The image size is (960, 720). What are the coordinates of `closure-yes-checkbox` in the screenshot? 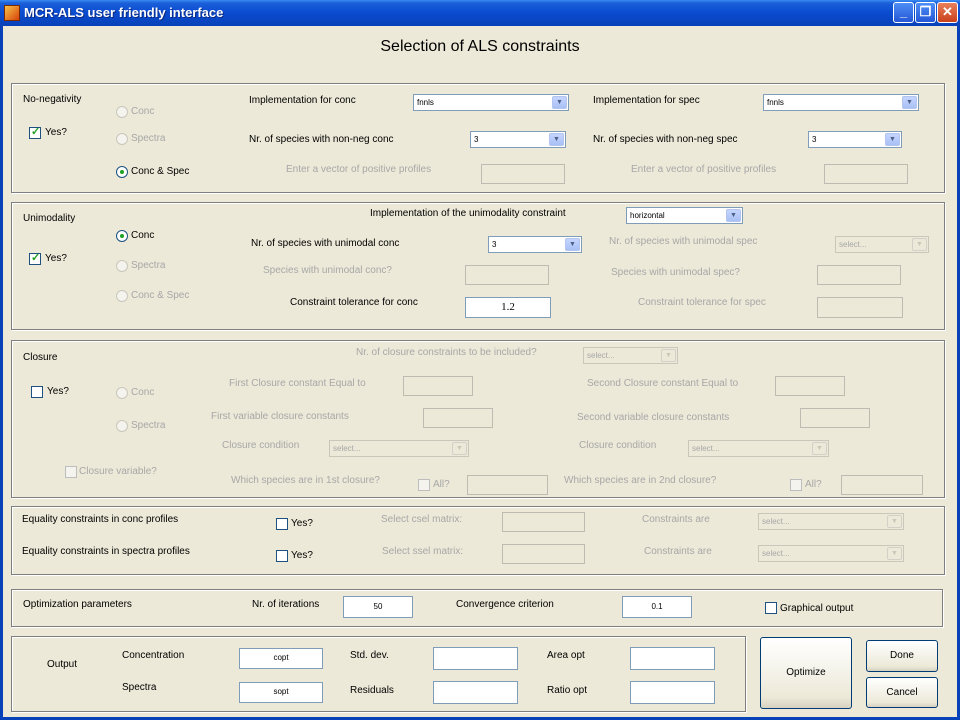 It's located at (37, 392).